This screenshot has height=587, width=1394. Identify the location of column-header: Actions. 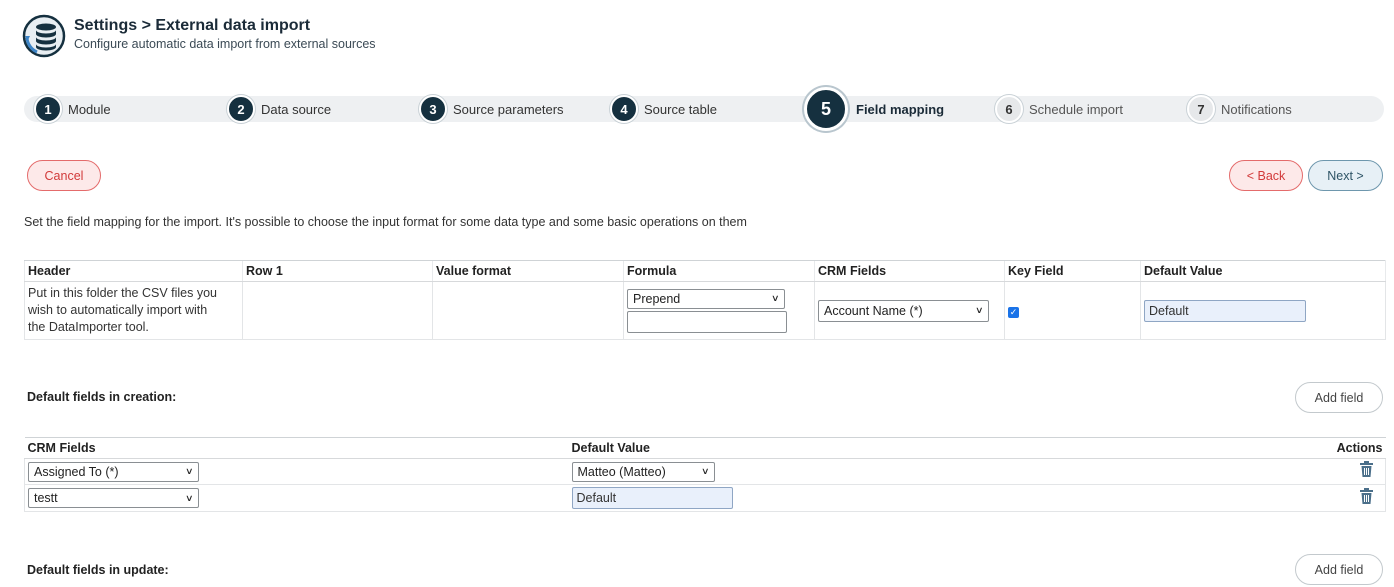
(1335, 448).